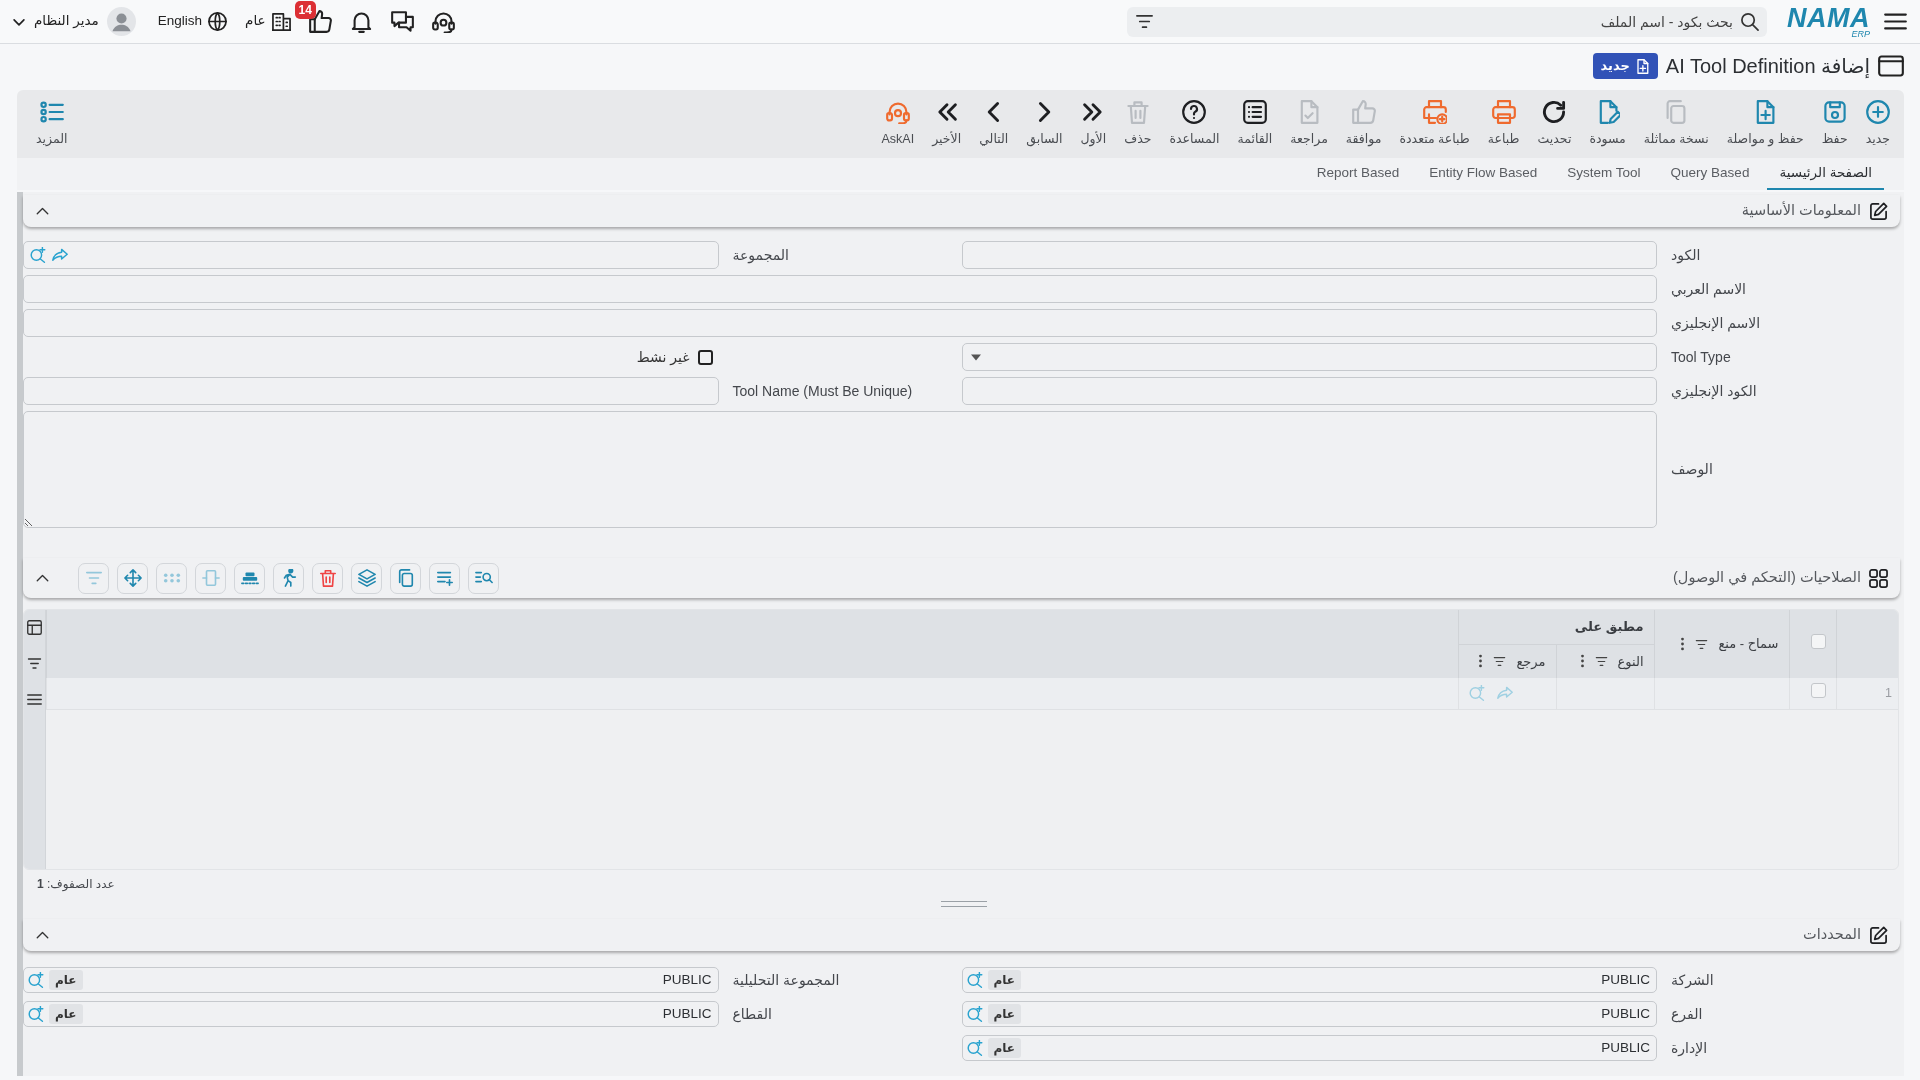 The height and width of the screenshot is (1080, 1920). I want to click on field-label: المجموعة, so click(760, 255).